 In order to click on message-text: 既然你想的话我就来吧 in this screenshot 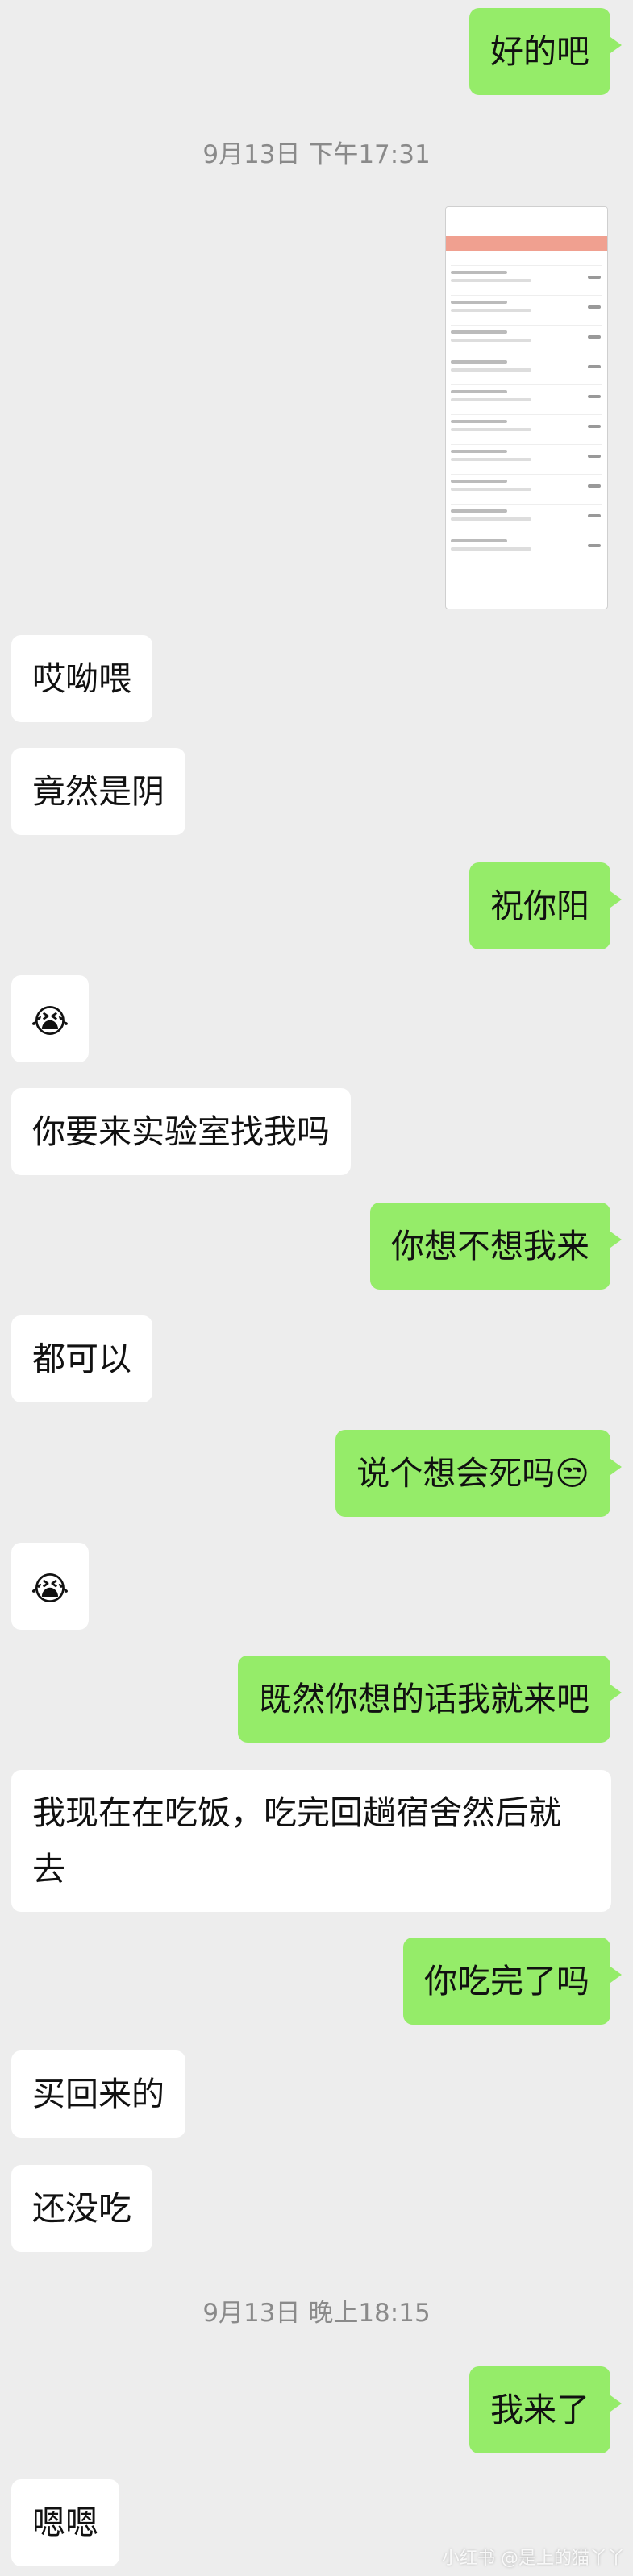, I will do `click(424, 1699)`.